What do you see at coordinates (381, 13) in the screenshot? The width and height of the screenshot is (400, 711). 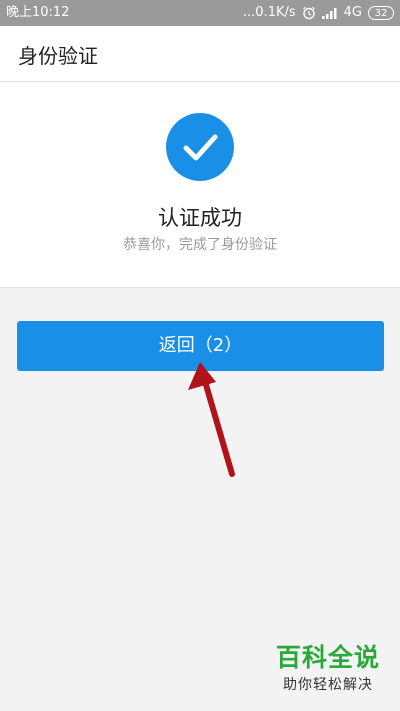 I see `battery-indicator: 32` at bounding box center [381, 13].